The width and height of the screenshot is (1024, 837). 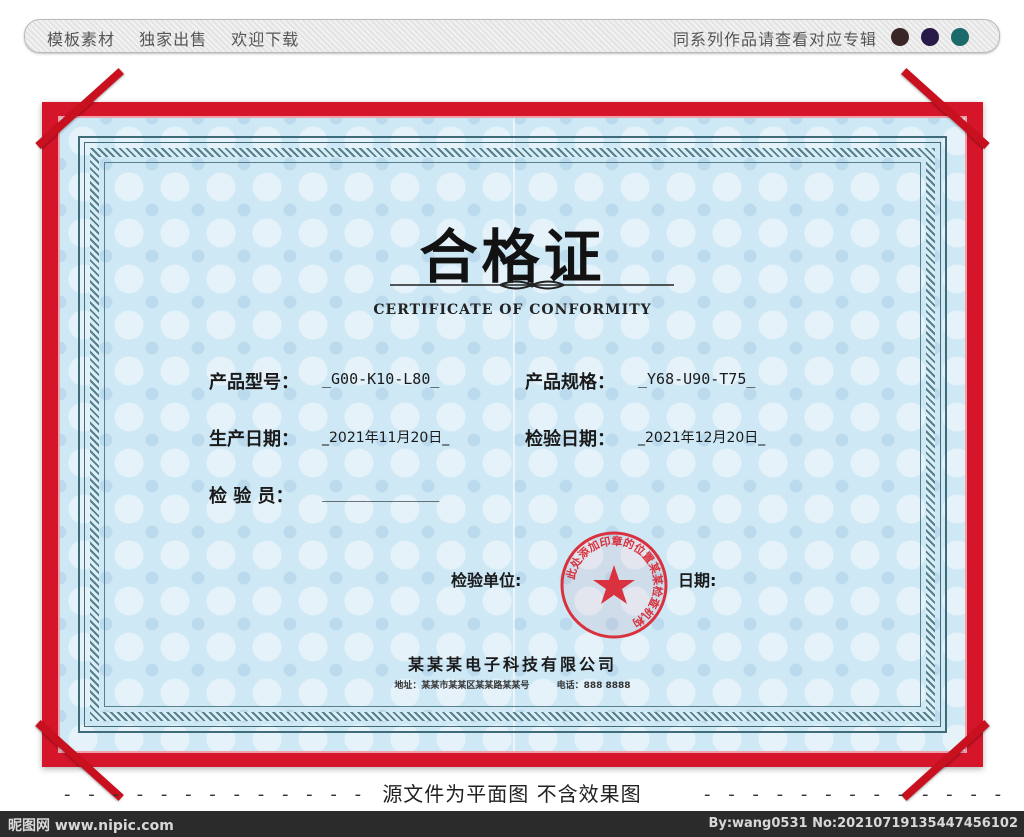 I want to click on author-id-watermark: By:wang0531 No:20210719135447456102, so click(x=863, y=823).